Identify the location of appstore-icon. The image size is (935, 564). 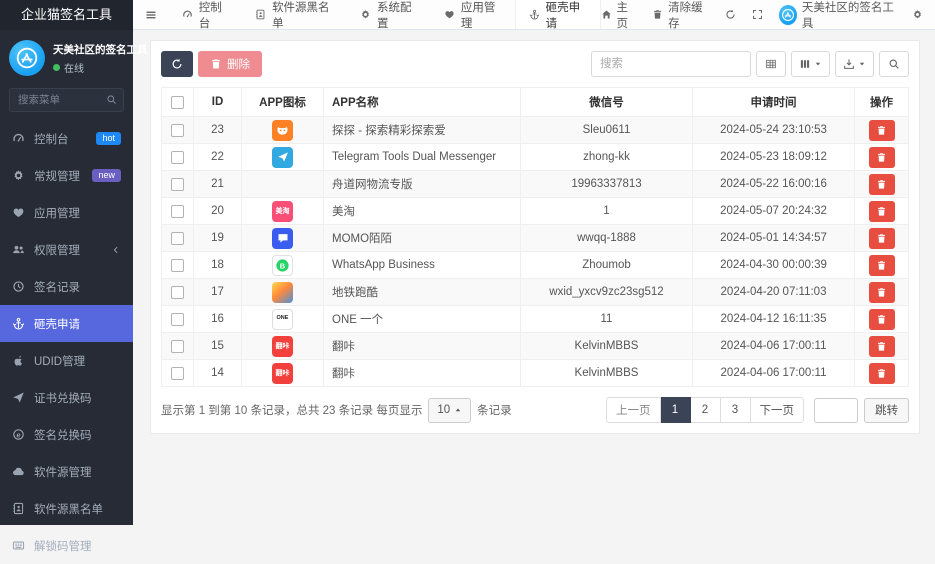
(788, 15).